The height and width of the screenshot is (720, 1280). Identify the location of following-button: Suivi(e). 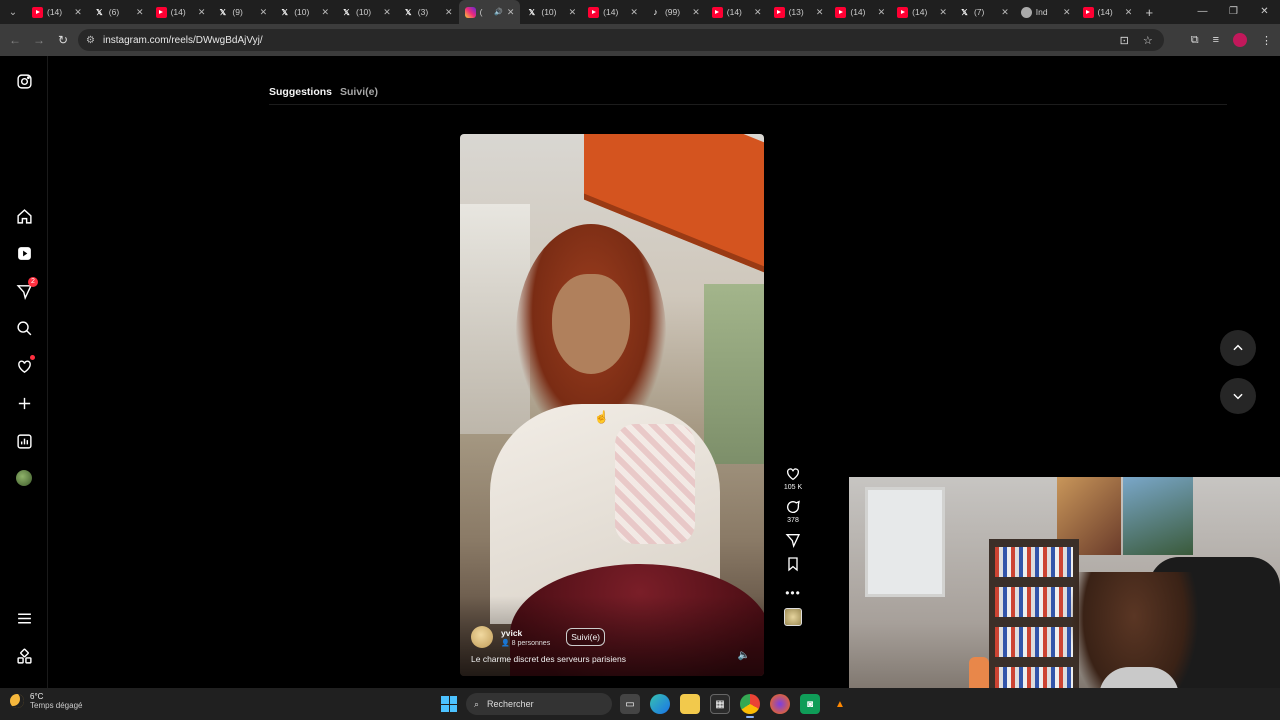
(586, 637).